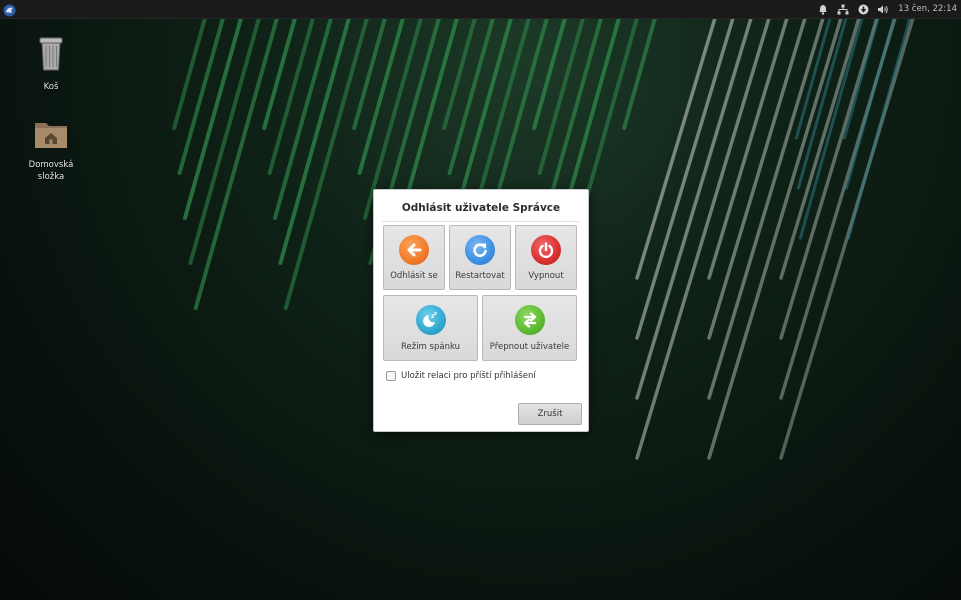 The height and width of the screenshot is (600, 961). What do you see at coordinates (51, 87) in the screenshot?
I see `desktop-icon-label: Koš` at bounding box center [51, 87].